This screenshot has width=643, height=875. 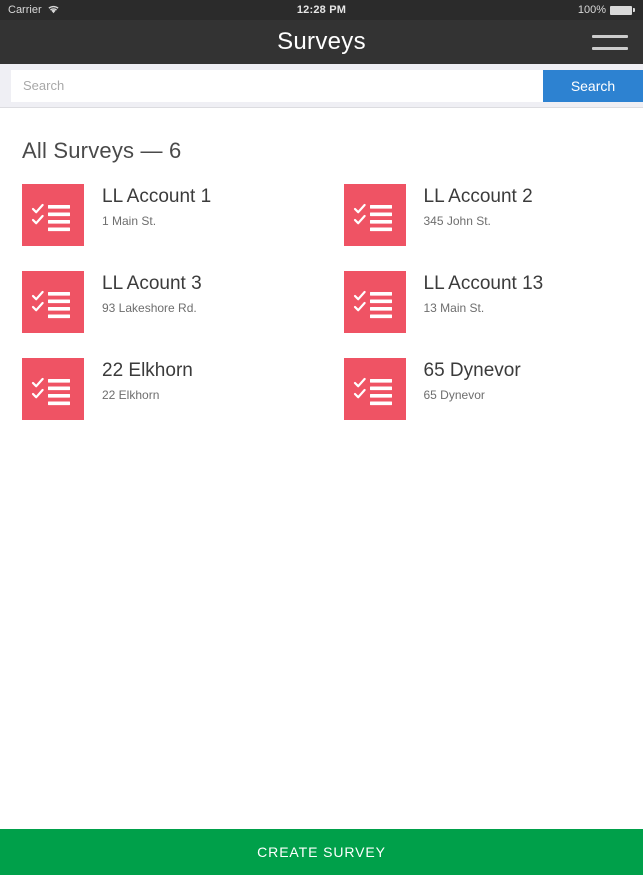 I want to click on survey-item-address: 22 Elkhorn, so click(x=147, y=394).